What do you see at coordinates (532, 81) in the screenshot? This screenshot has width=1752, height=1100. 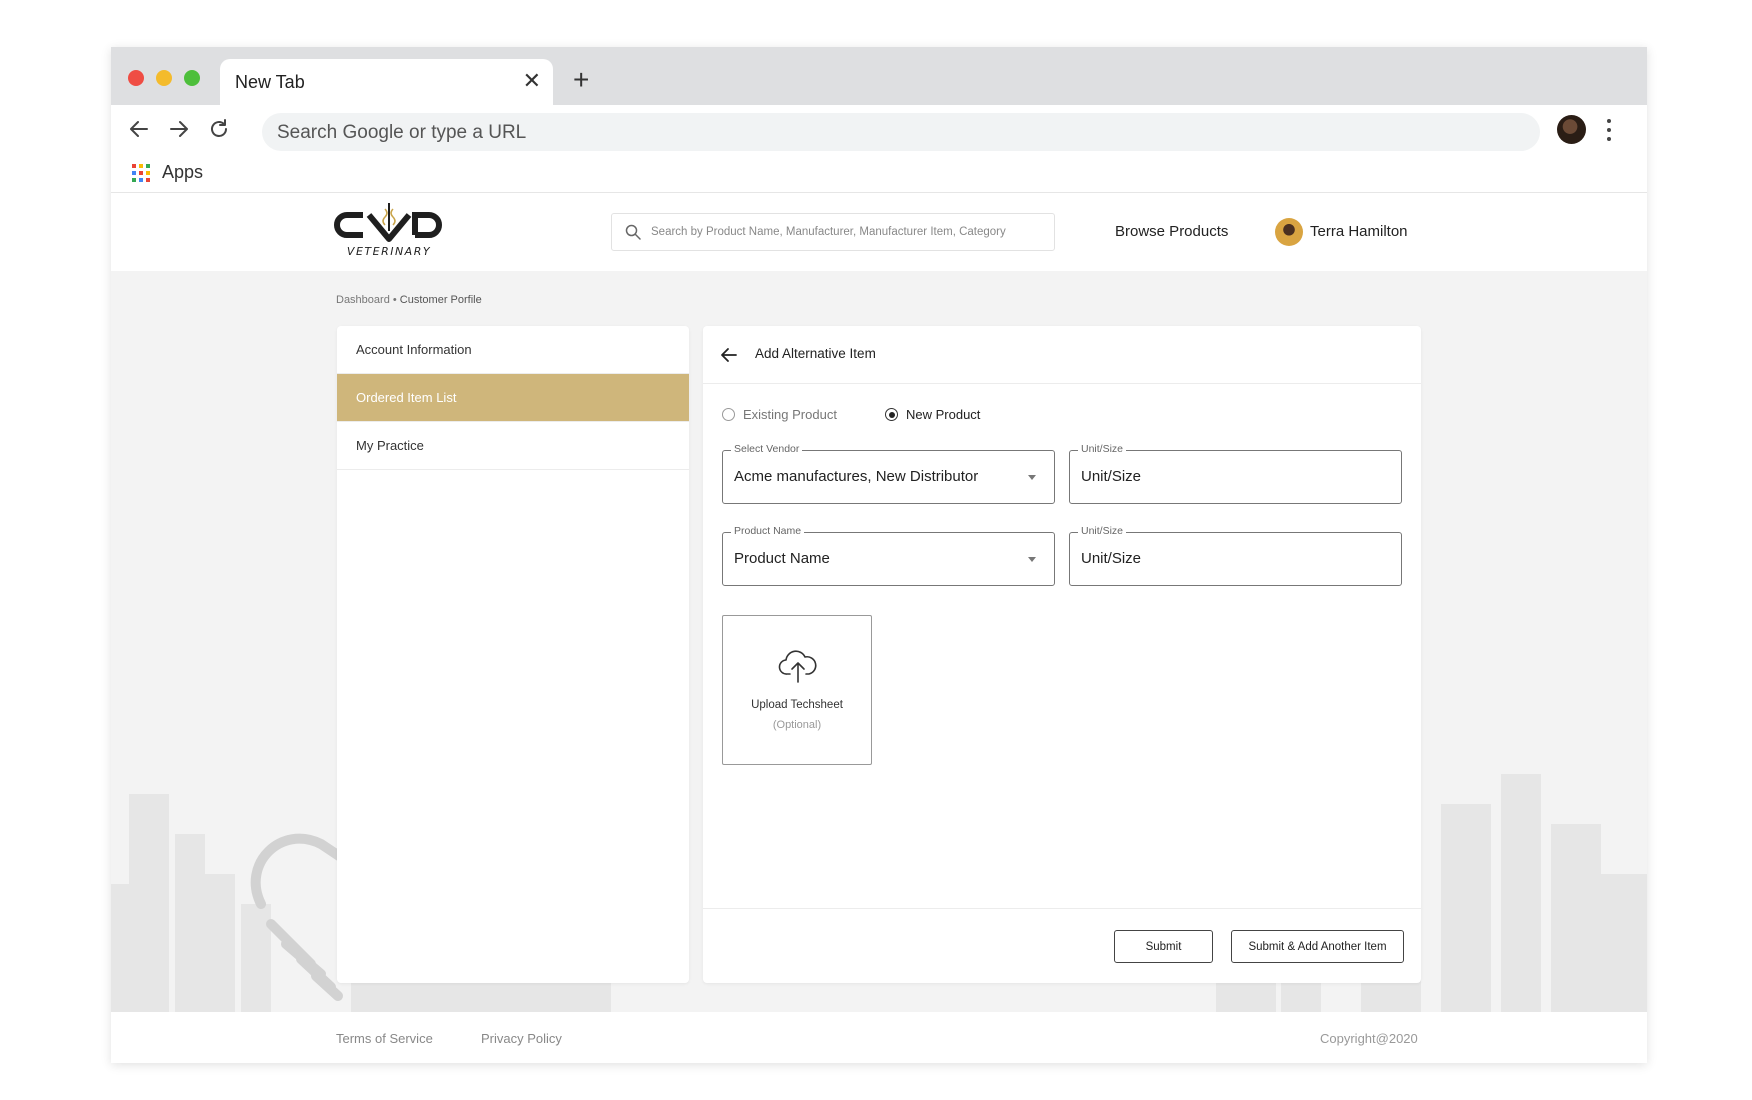 I see `close-tab-icon: ✕` at bounding box center [532, 81].